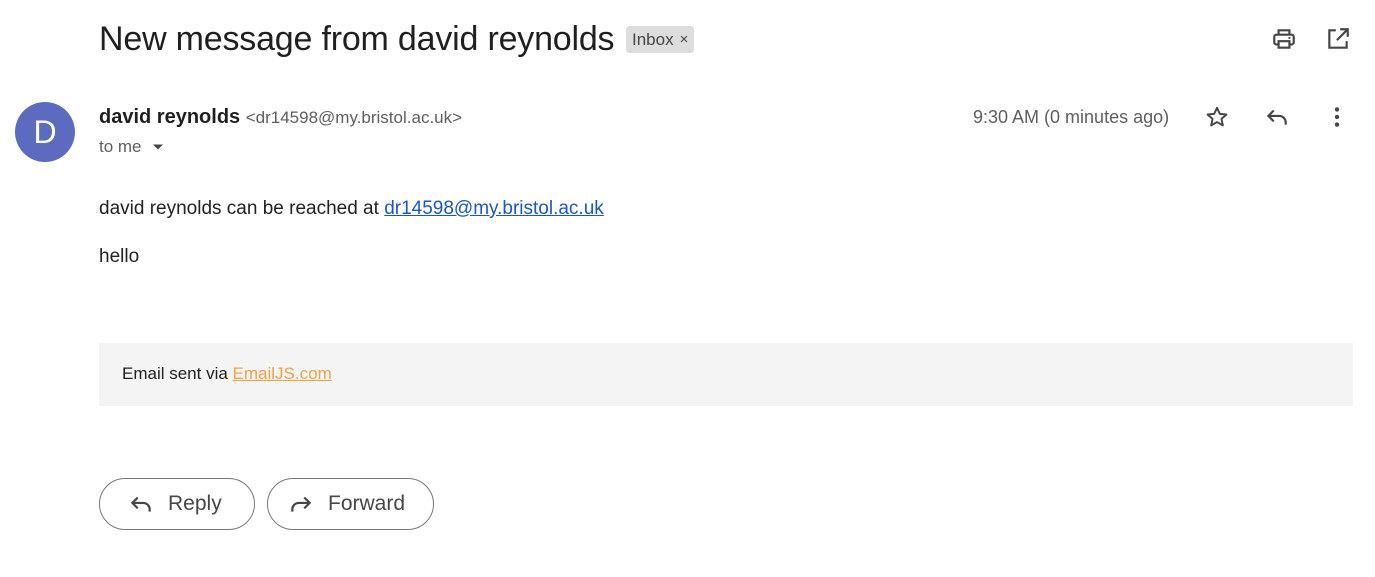 The height and width of the screenshot is (577, 1375). What do you see at coordinates (195, 503) in the screenshot?
I see `reply-label: Reply` at bounding box center [195, 503].